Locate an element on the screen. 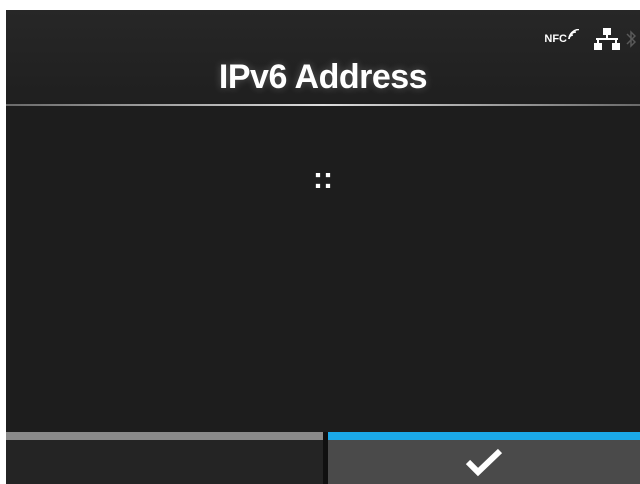 Image resolution: width=640 pixels, height=484 pixels. network-icon is located at coordinates (607, 39).